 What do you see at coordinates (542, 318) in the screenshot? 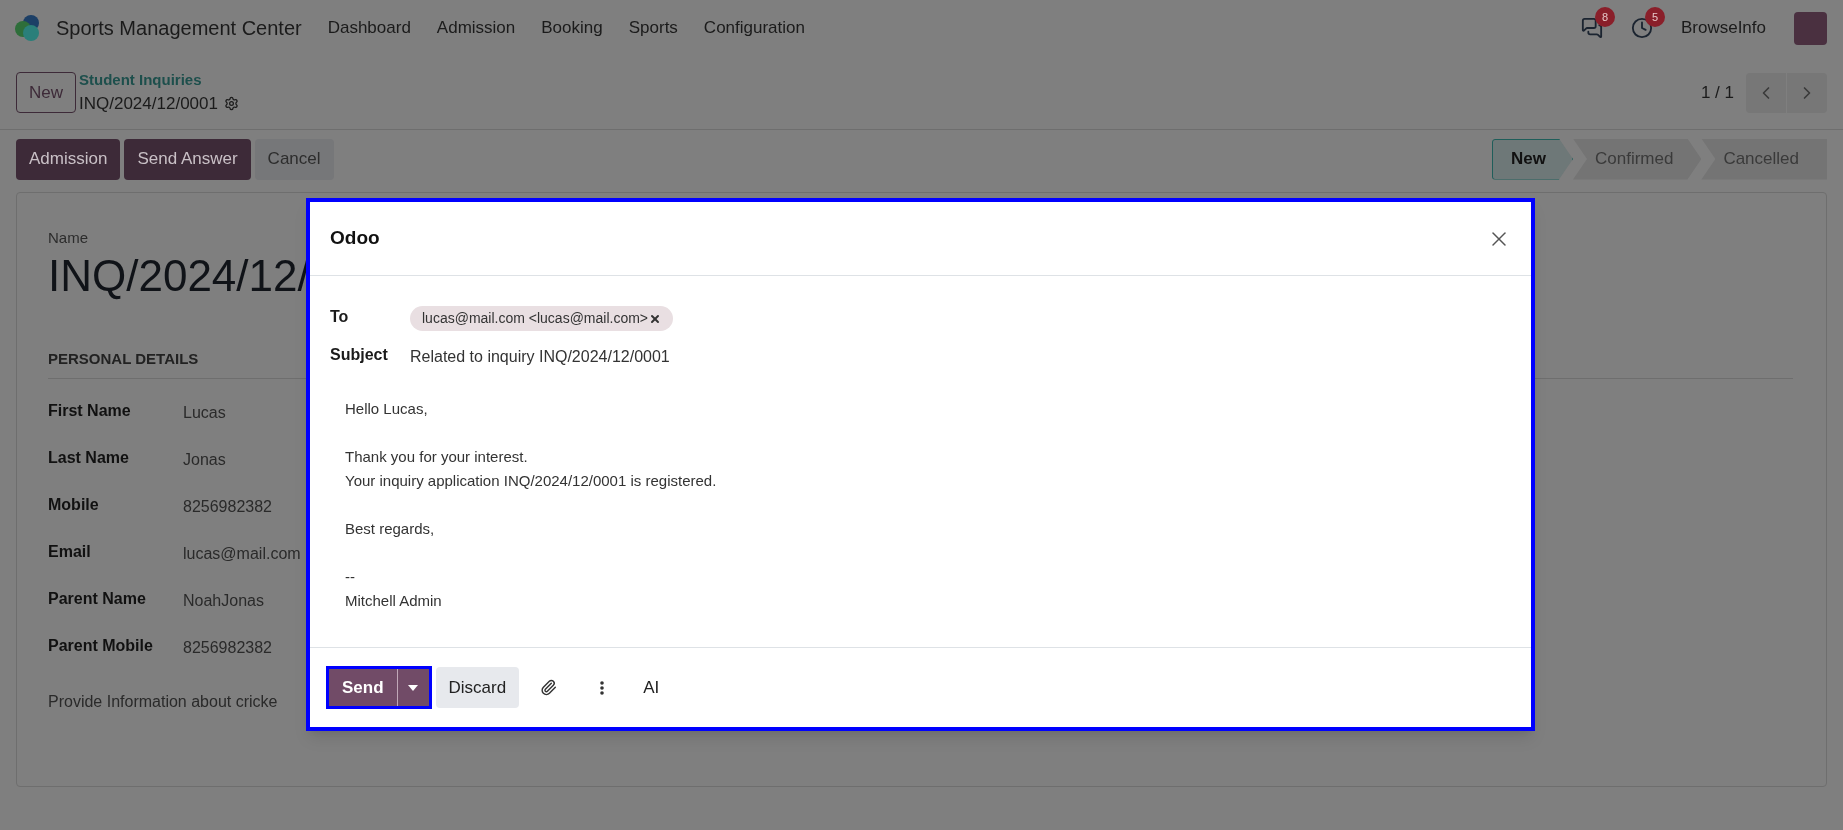
I see `recipient-tag: lucas@mail.com <lucas@mail.com>` at bounding box center [542, 318].